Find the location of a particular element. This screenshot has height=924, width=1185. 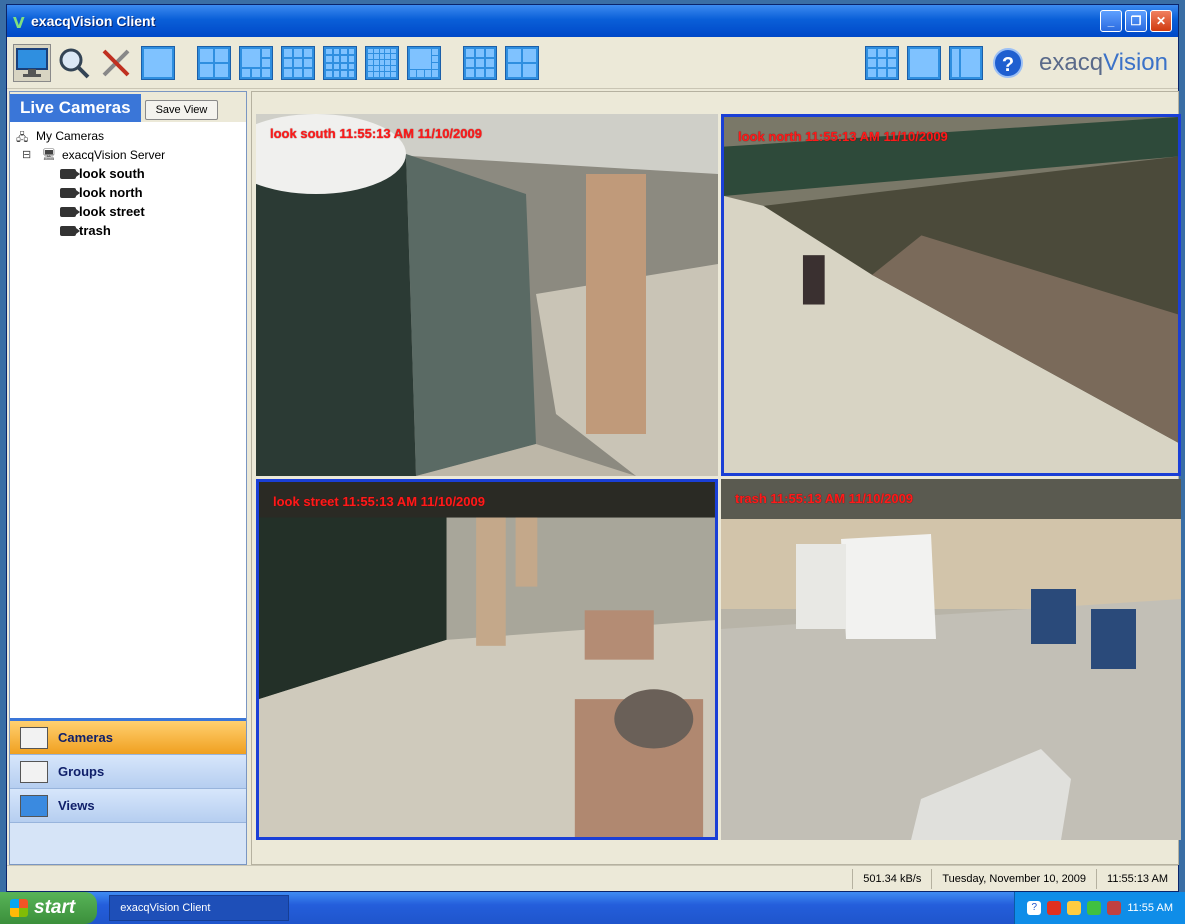

title-bar: V exacqVision Client _ ❐ ✕ is located at coordinates (592, 21).